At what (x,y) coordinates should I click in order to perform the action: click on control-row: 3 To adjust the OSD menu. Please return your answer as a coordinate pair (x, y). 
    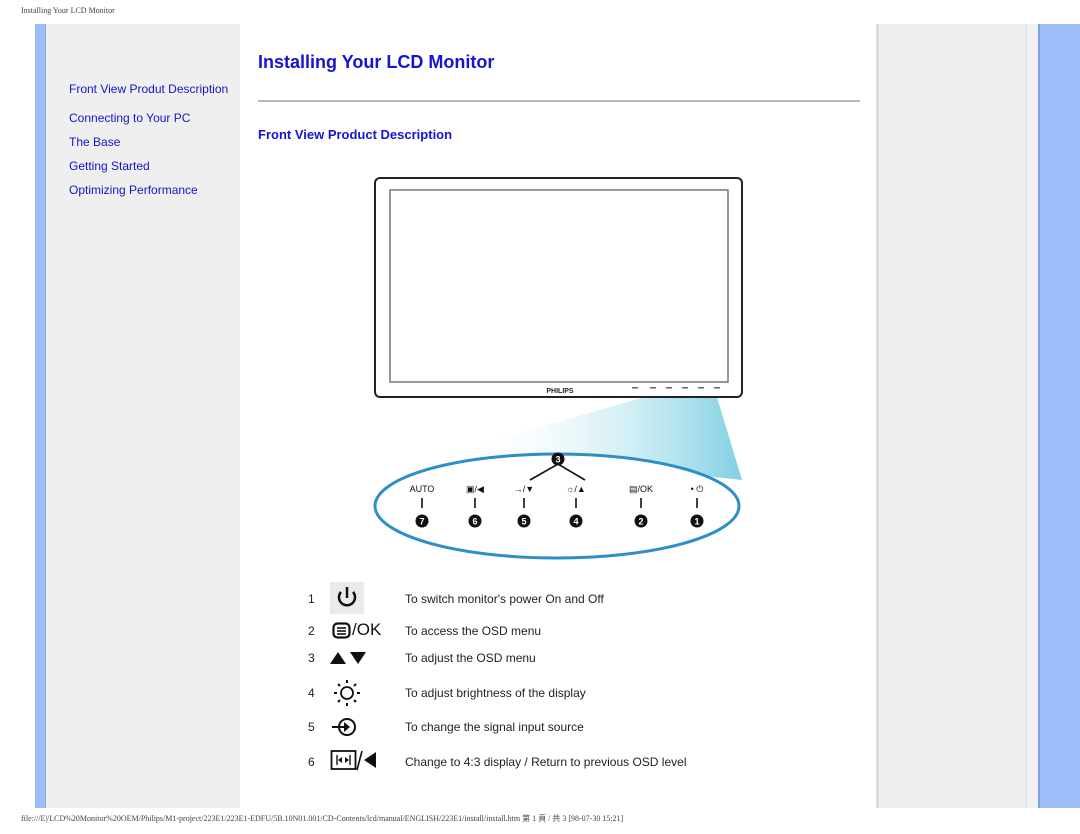
    Looking at the image, I should click on (518, 663).